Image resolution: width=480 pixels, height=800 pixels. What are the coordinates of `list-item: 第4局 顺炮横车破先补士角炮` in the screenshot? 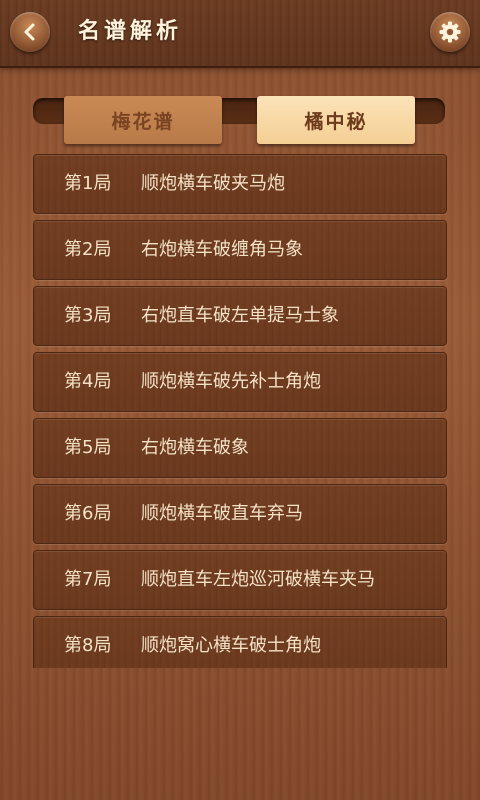 It's located at (240, 382).